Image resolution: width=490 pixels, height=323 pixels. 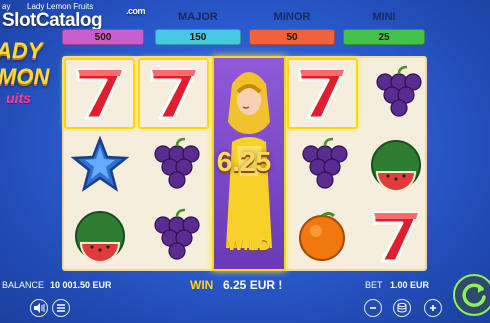 What do you see at coordinates (198, 17) in the screenshot?
I see `jackpot-major-label: MAJOR` at bounding box center [198, 17].